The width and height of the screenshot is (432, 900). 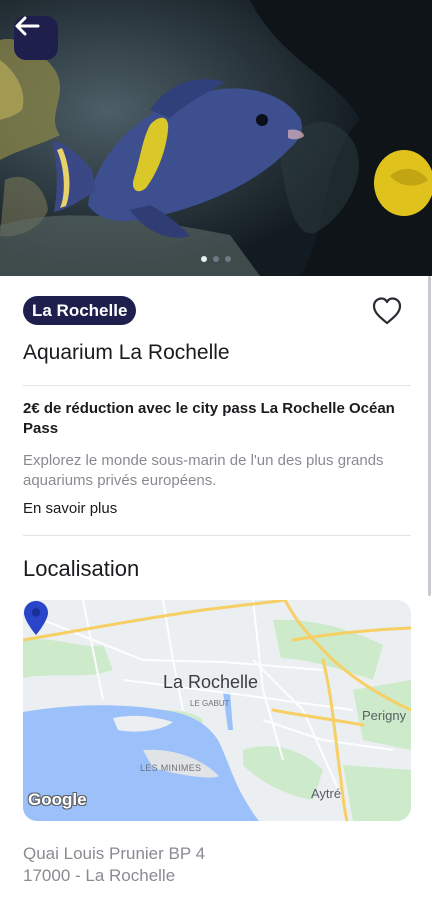 What do you see at coordinates (99, 875) in the screenshot?
I see `address-line: 17000 - La Rochelle` at bounding box center [99, 875].